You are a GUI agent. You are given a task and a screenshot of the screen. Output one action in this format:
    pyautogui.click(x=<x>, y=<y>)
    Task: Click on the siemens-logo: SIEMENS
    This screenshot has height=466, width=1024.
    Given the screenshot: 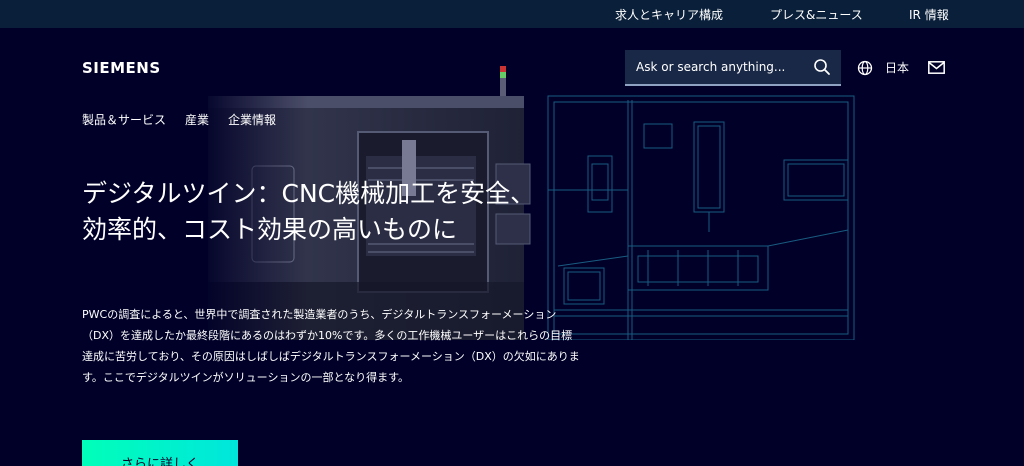 What is the action you would take?
    pyautogui.click(x=121, y=68)
    